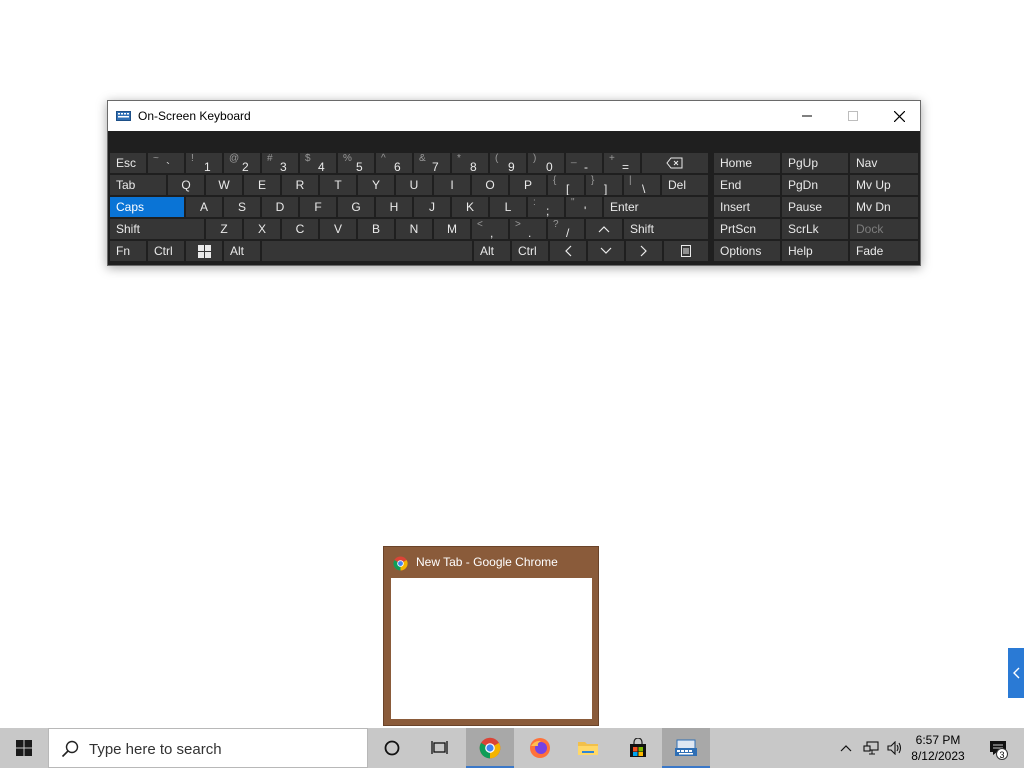  What do you see at coordinates (470, 163) in the screenshot?
I see `key-8: * 8` at bounding box center [470, 163].